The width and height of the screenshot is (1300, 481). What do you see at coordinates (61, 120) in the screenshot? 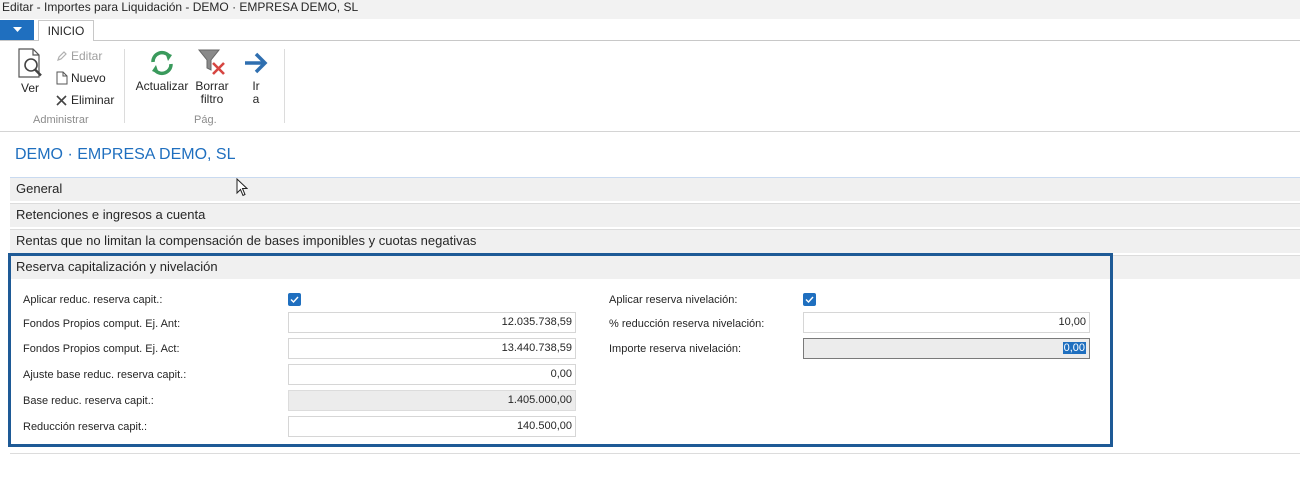
I see `group-label-administrar: Administrar` at bounding box center [61, 120].